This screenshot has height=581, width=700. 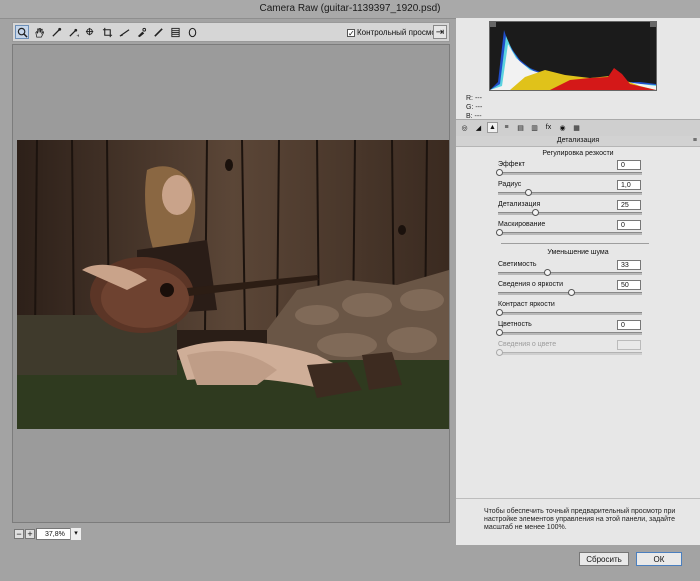 I want to click on color-sampler-tool-icon: +, so click(x=73, y=32).